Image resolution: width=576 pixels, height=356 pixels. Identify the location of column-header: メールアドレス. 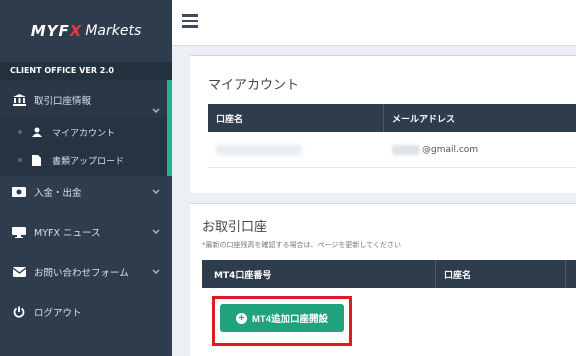
(424, 119).